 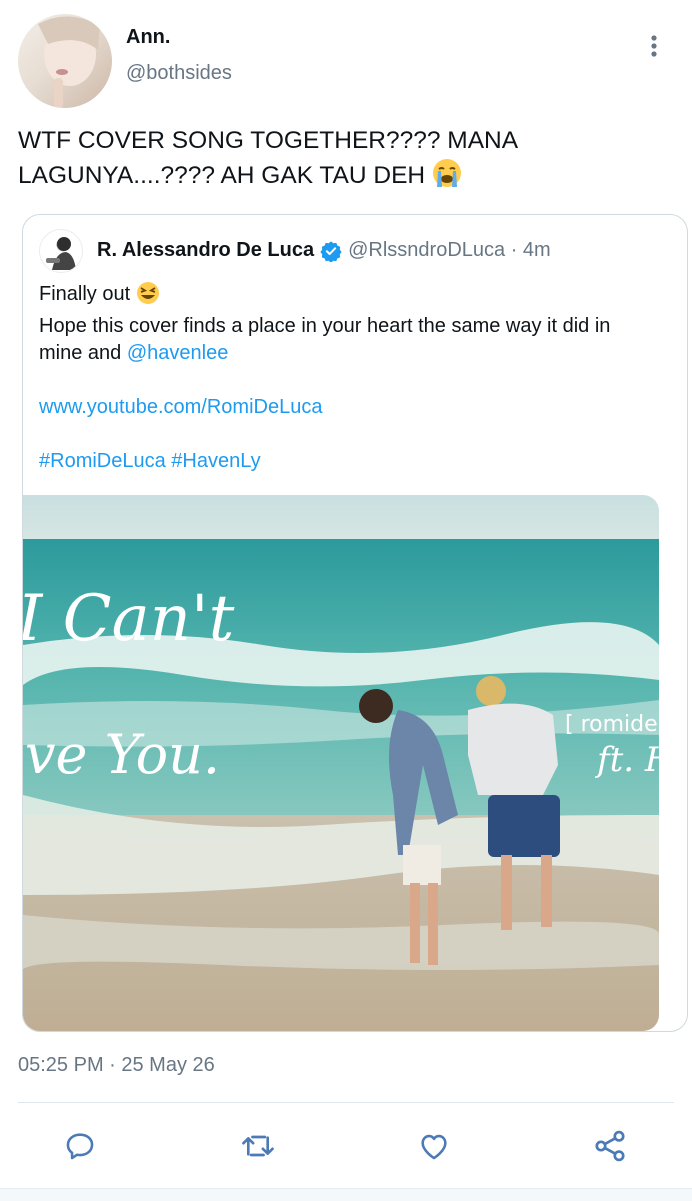 I want to click on retweet-icon, so click(x=258, y=1146).